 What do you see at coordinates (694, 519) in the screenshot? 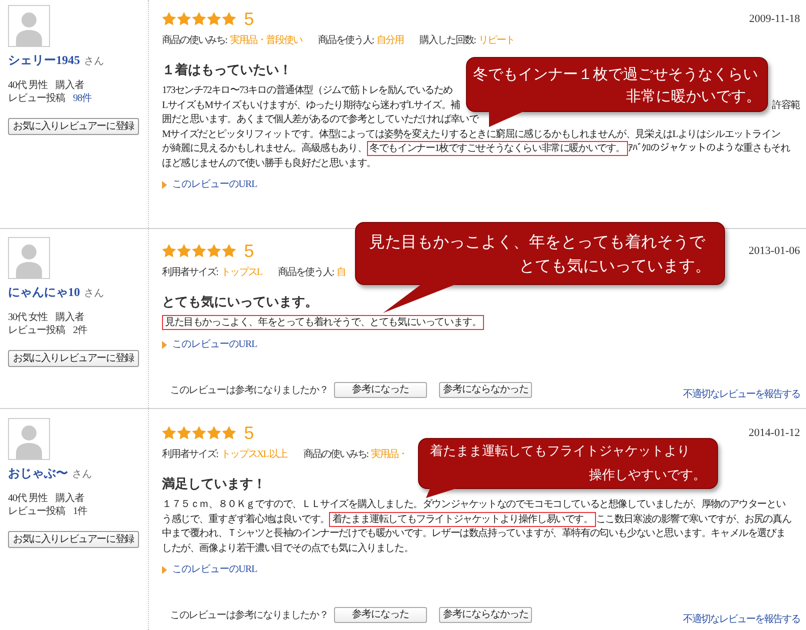
I see `review-text: ここ数日寒波の影響で寒いですが、お尻の真ん` at bounding box center [694, 519].